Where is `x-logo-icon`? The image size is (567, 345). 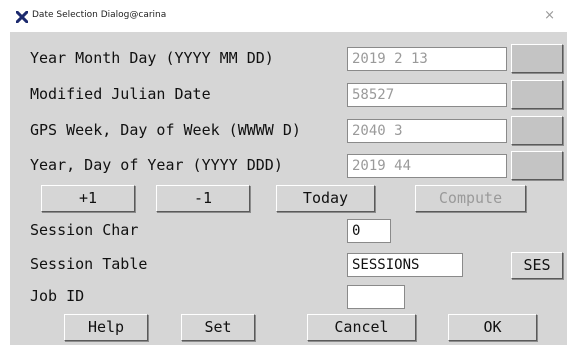
x-logo-icon is located at coordinates (22, 17).